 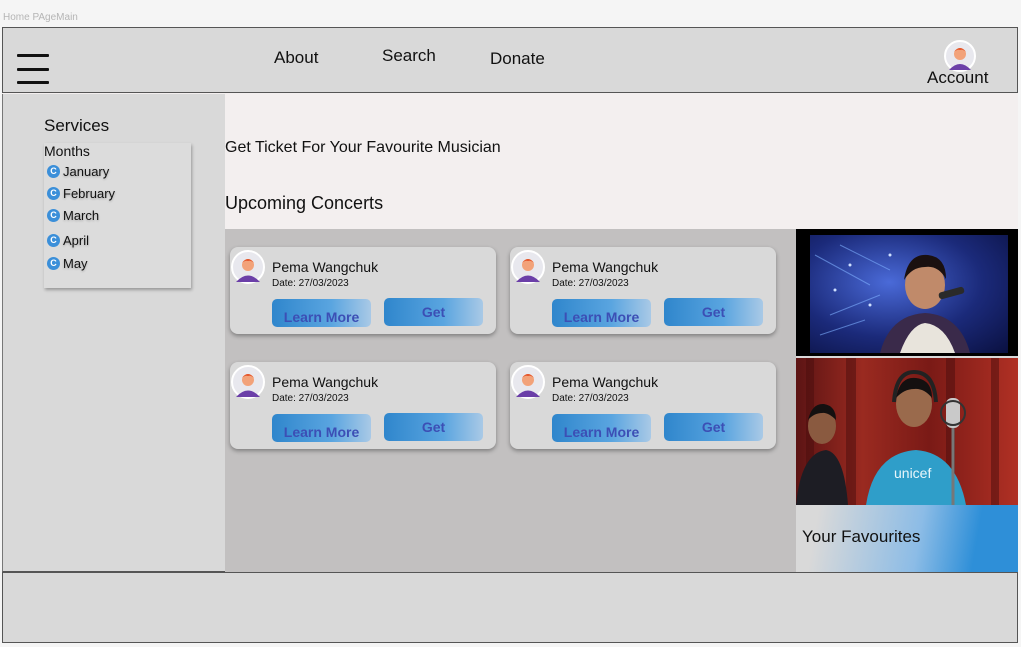 What do you see at coordinates (33, 69) in the screenshot?
I see `hamburger-menu-icon` at bounding box center [33, 69].